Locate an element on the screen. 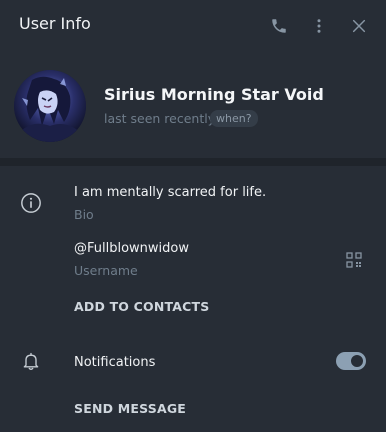  more-options-button is located at coordinates (319, 26).